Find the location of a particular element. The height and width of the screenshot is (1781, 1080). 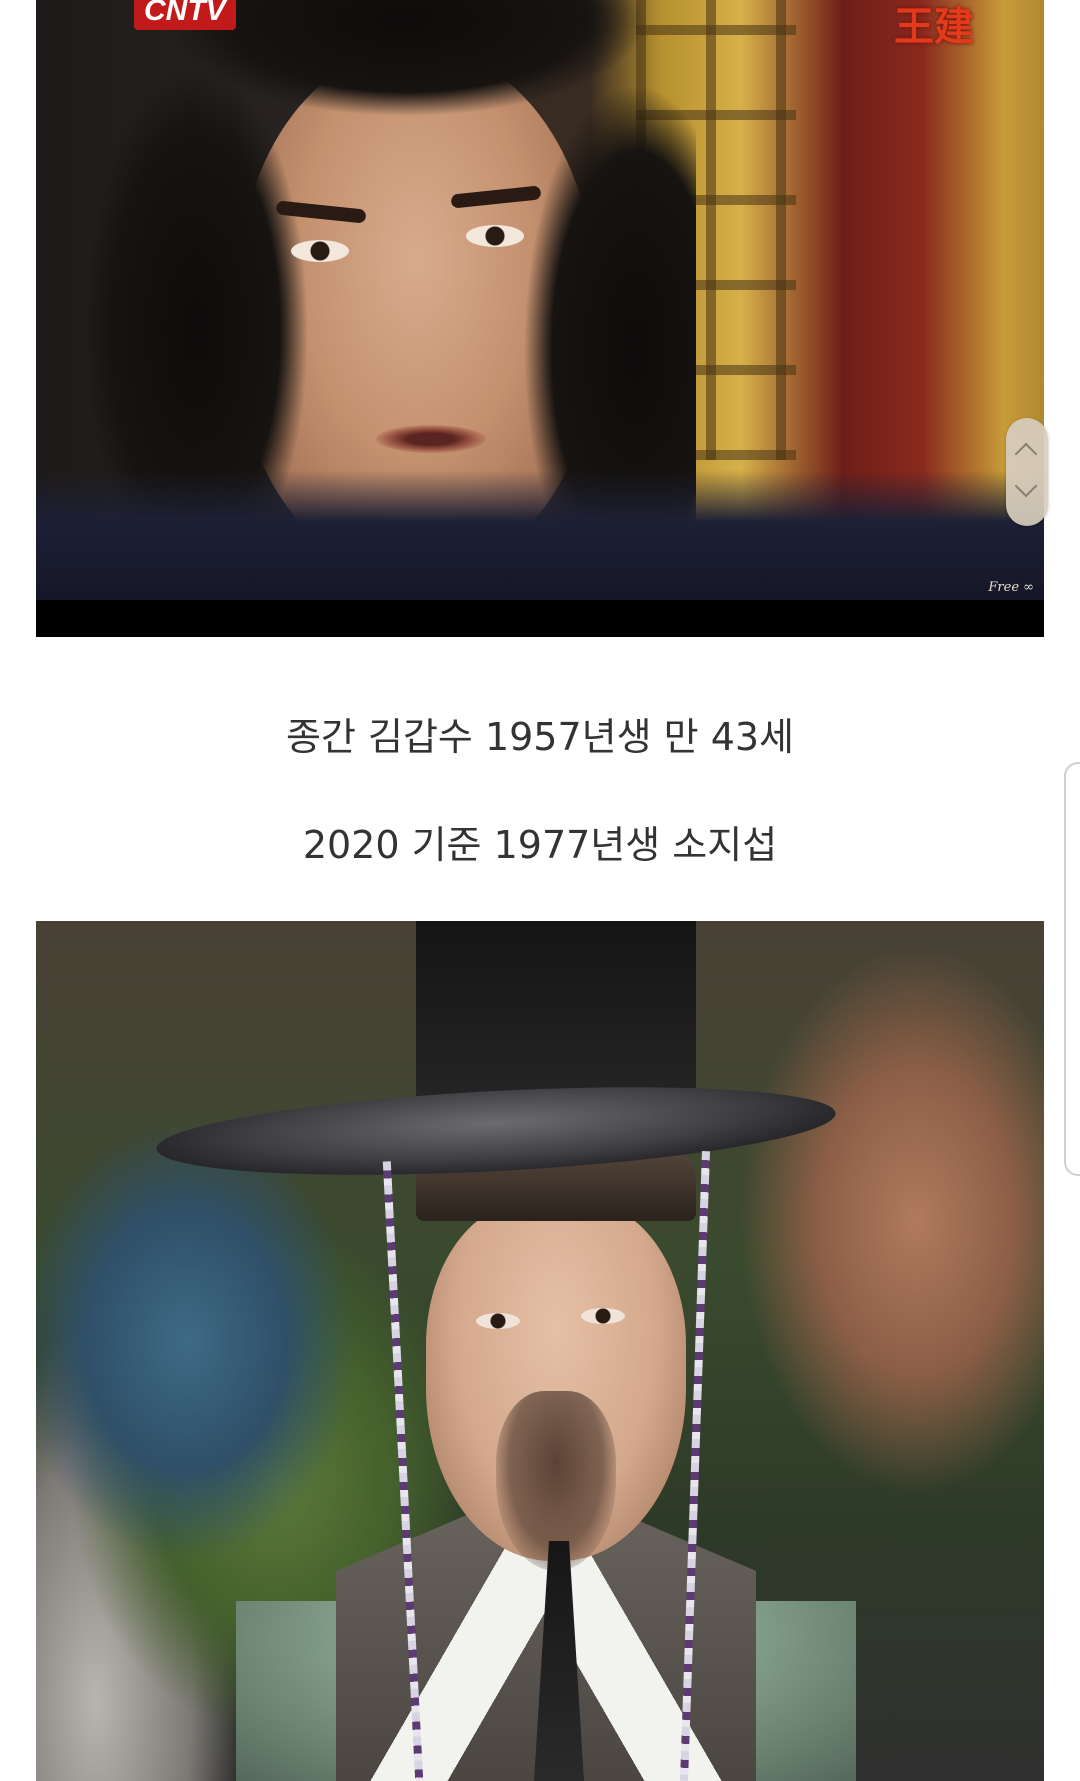

mouth is located at coordinates (431, 439).